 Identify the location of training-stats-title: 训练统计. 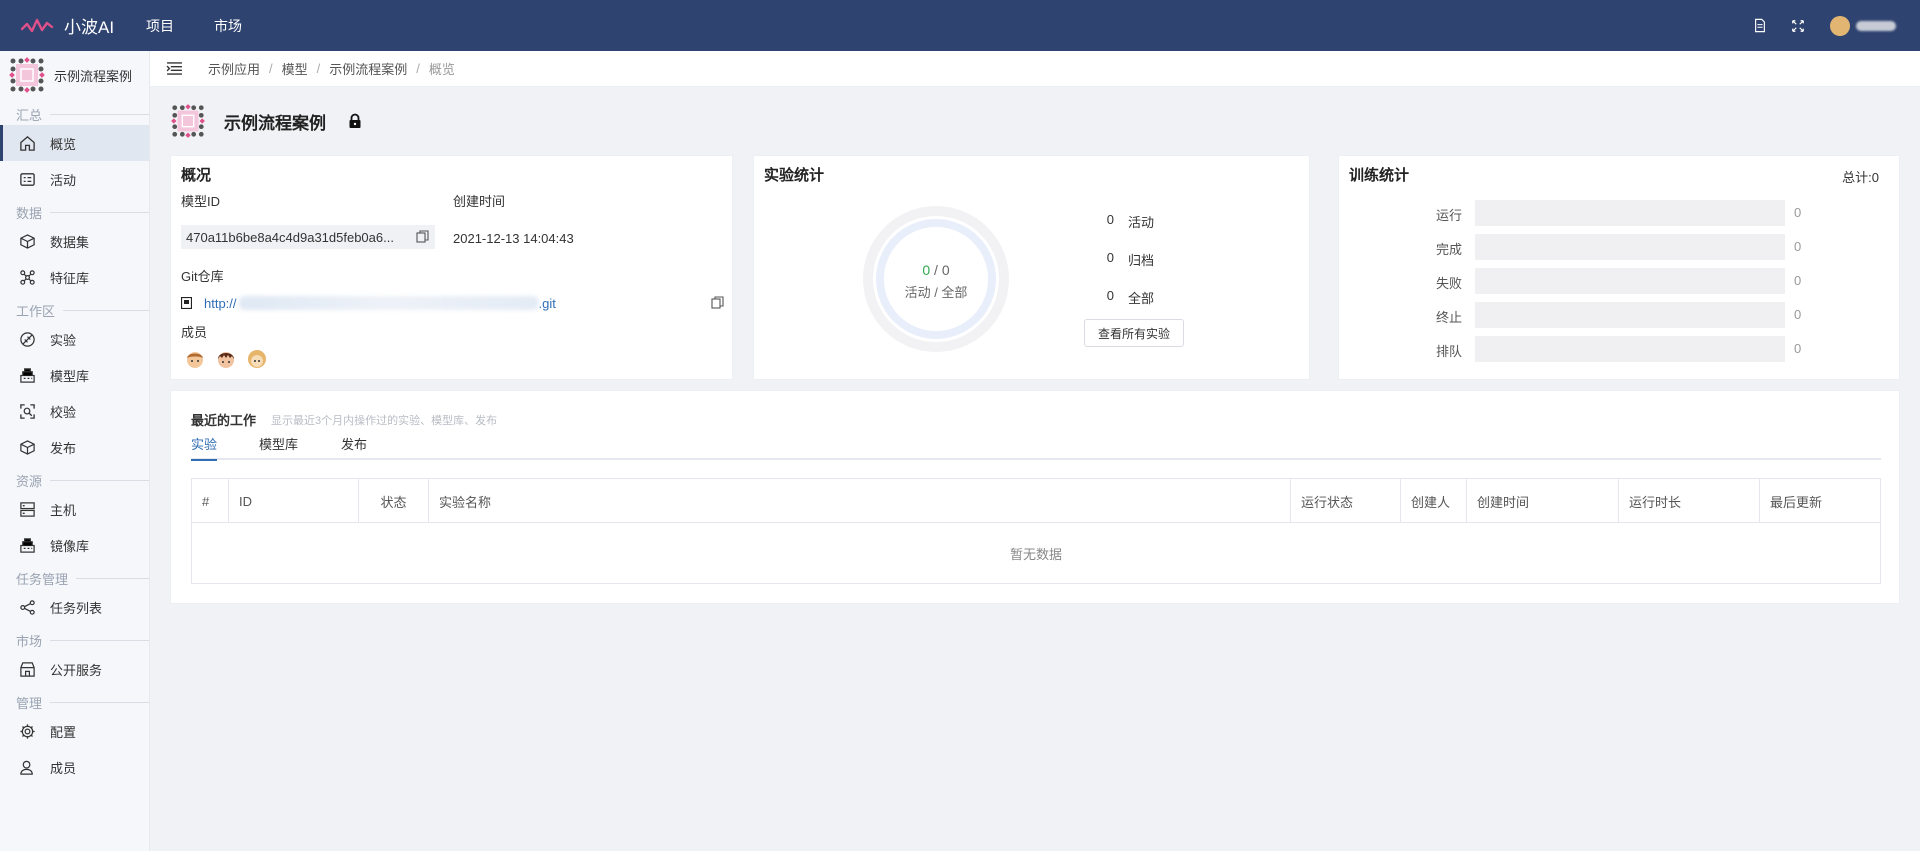
(1379, 175).